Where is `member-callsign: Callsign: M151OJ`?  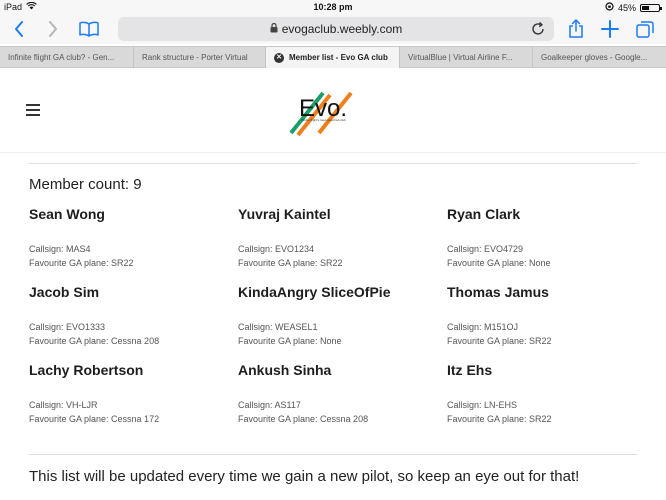
member-callsign: Callsign: M151OJ is located at coordinates (483, 327).